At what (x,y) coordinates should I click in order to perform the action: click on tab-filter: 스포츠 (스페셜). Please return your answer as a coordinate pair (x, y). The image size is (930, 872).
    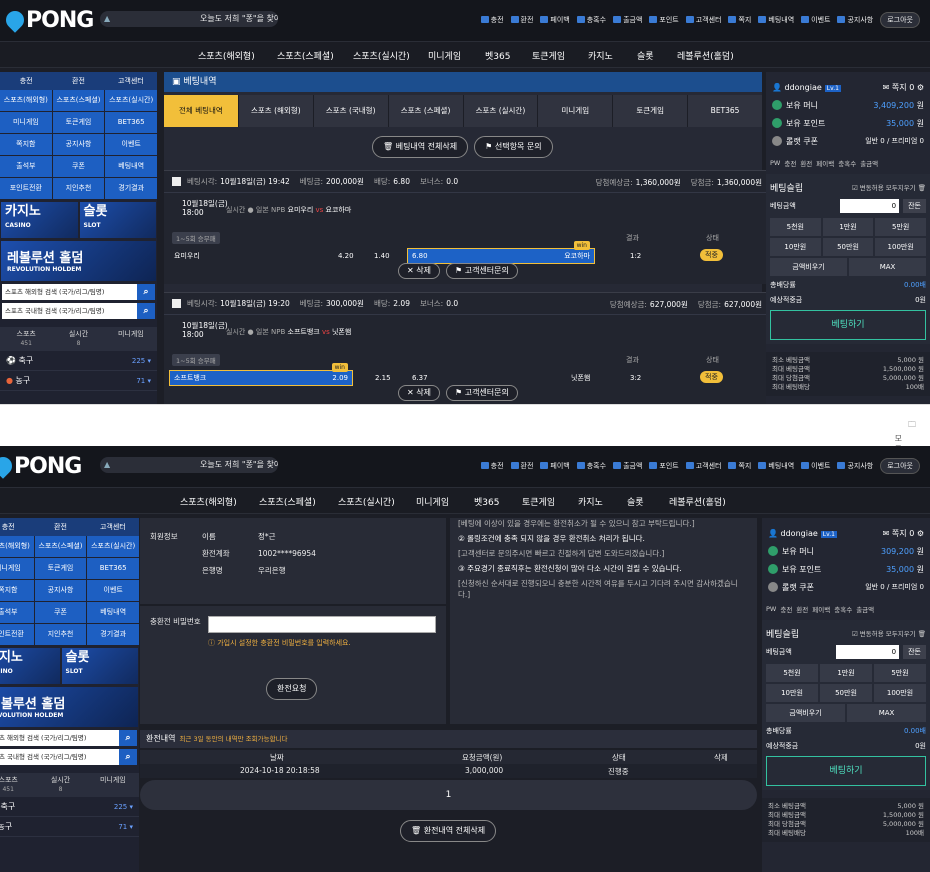
    Looking at the image, I should click on (425, 111).